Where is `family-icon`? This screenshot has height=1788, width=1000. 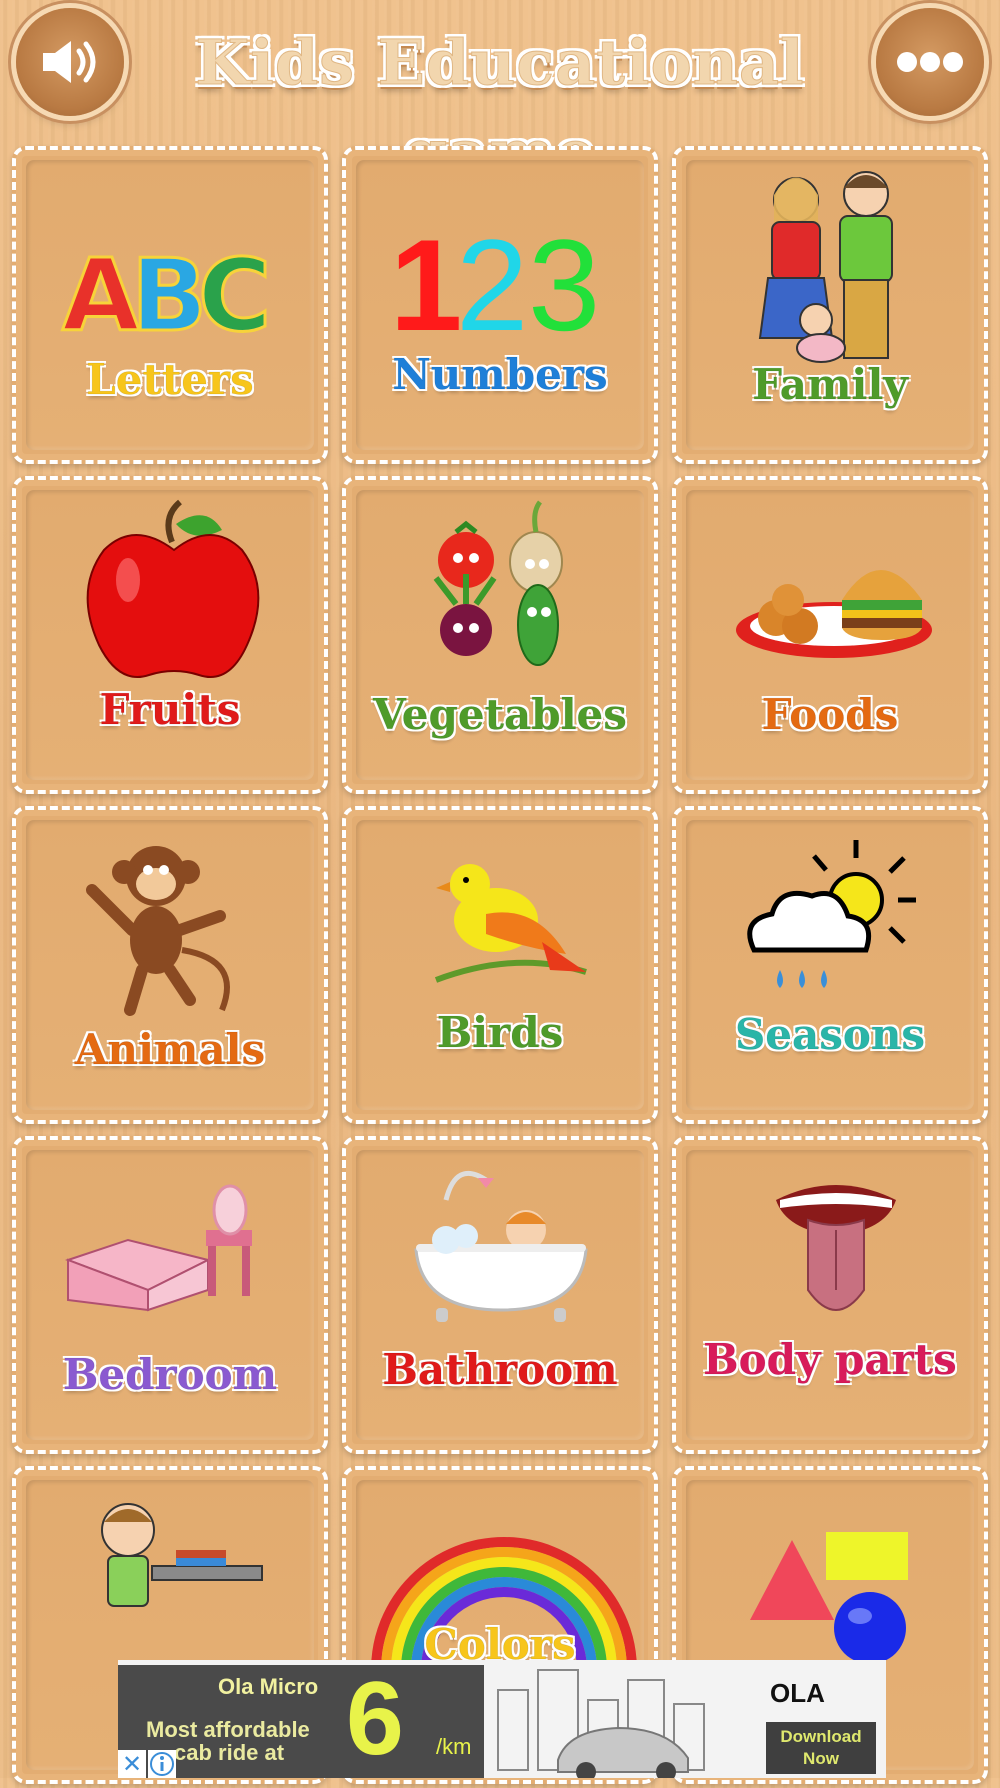 family-icon is located at coordinates (825, 267).